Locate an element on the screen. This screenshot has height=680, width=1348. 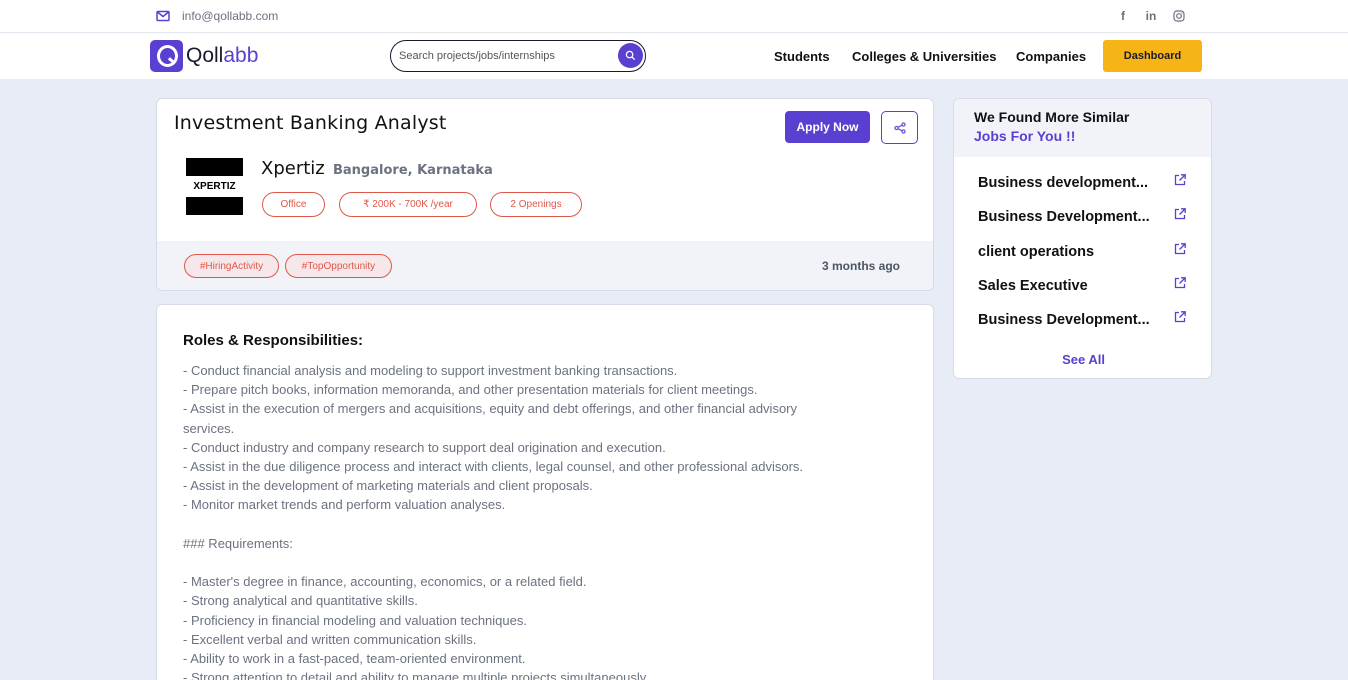
posted-time: 3 months ago is located at coordinates (861, 266).